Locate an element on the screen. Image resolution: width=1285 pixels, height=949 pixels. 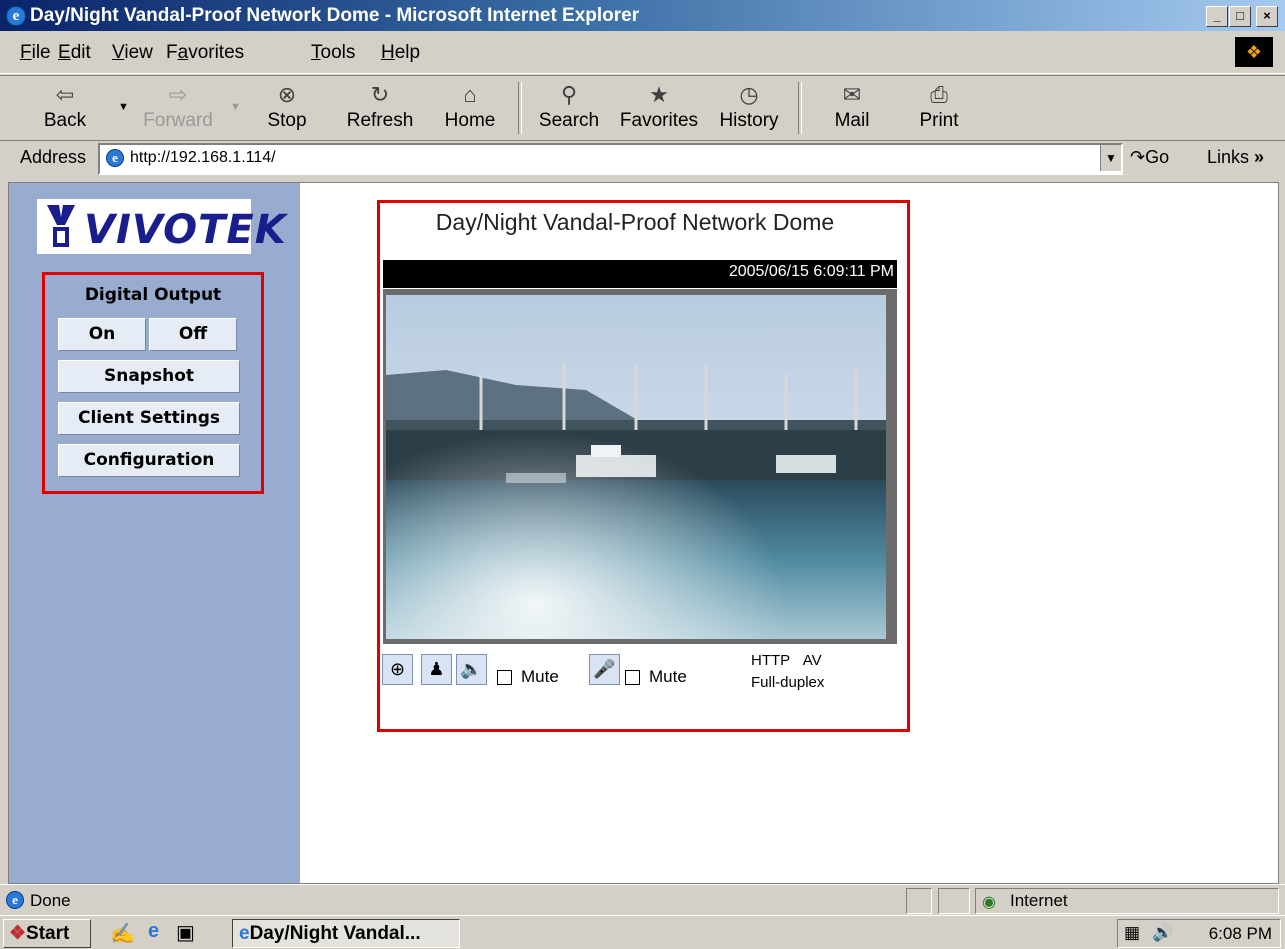
print-label: Print is located at coordinates (939, 120).